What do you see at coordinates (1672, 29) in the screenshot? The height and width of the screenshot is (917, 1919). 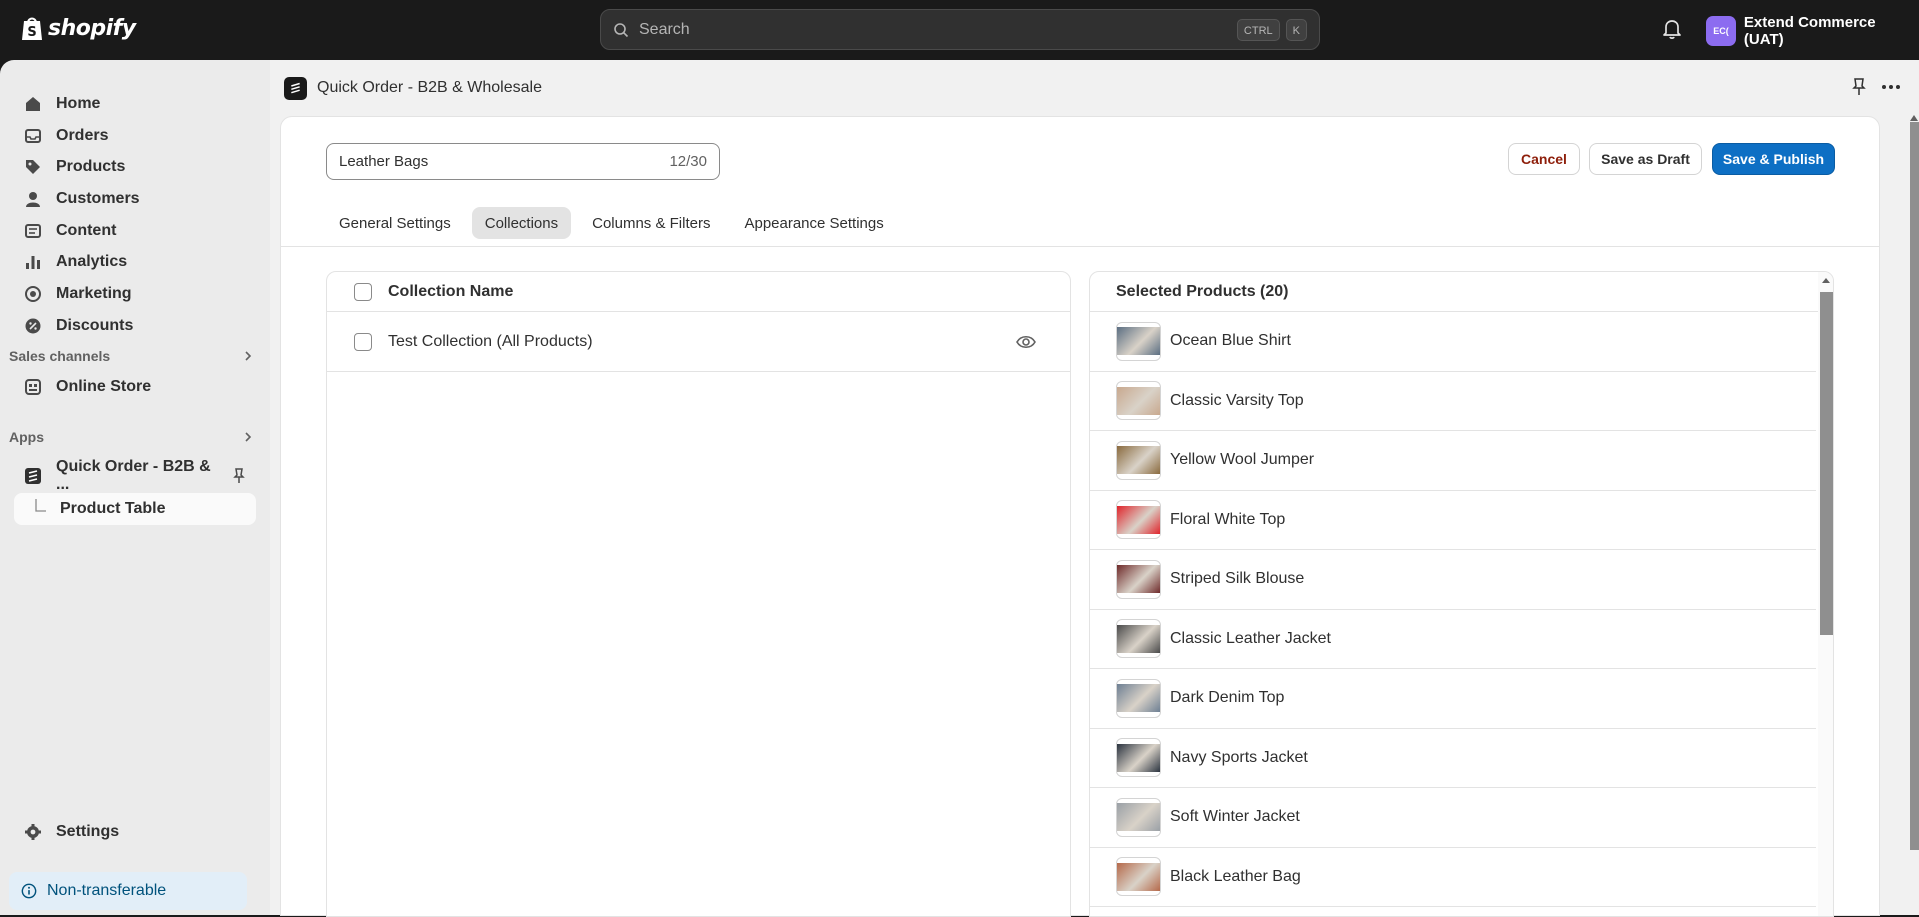 I see `bell-icon` at bounding box center [1672, 29].